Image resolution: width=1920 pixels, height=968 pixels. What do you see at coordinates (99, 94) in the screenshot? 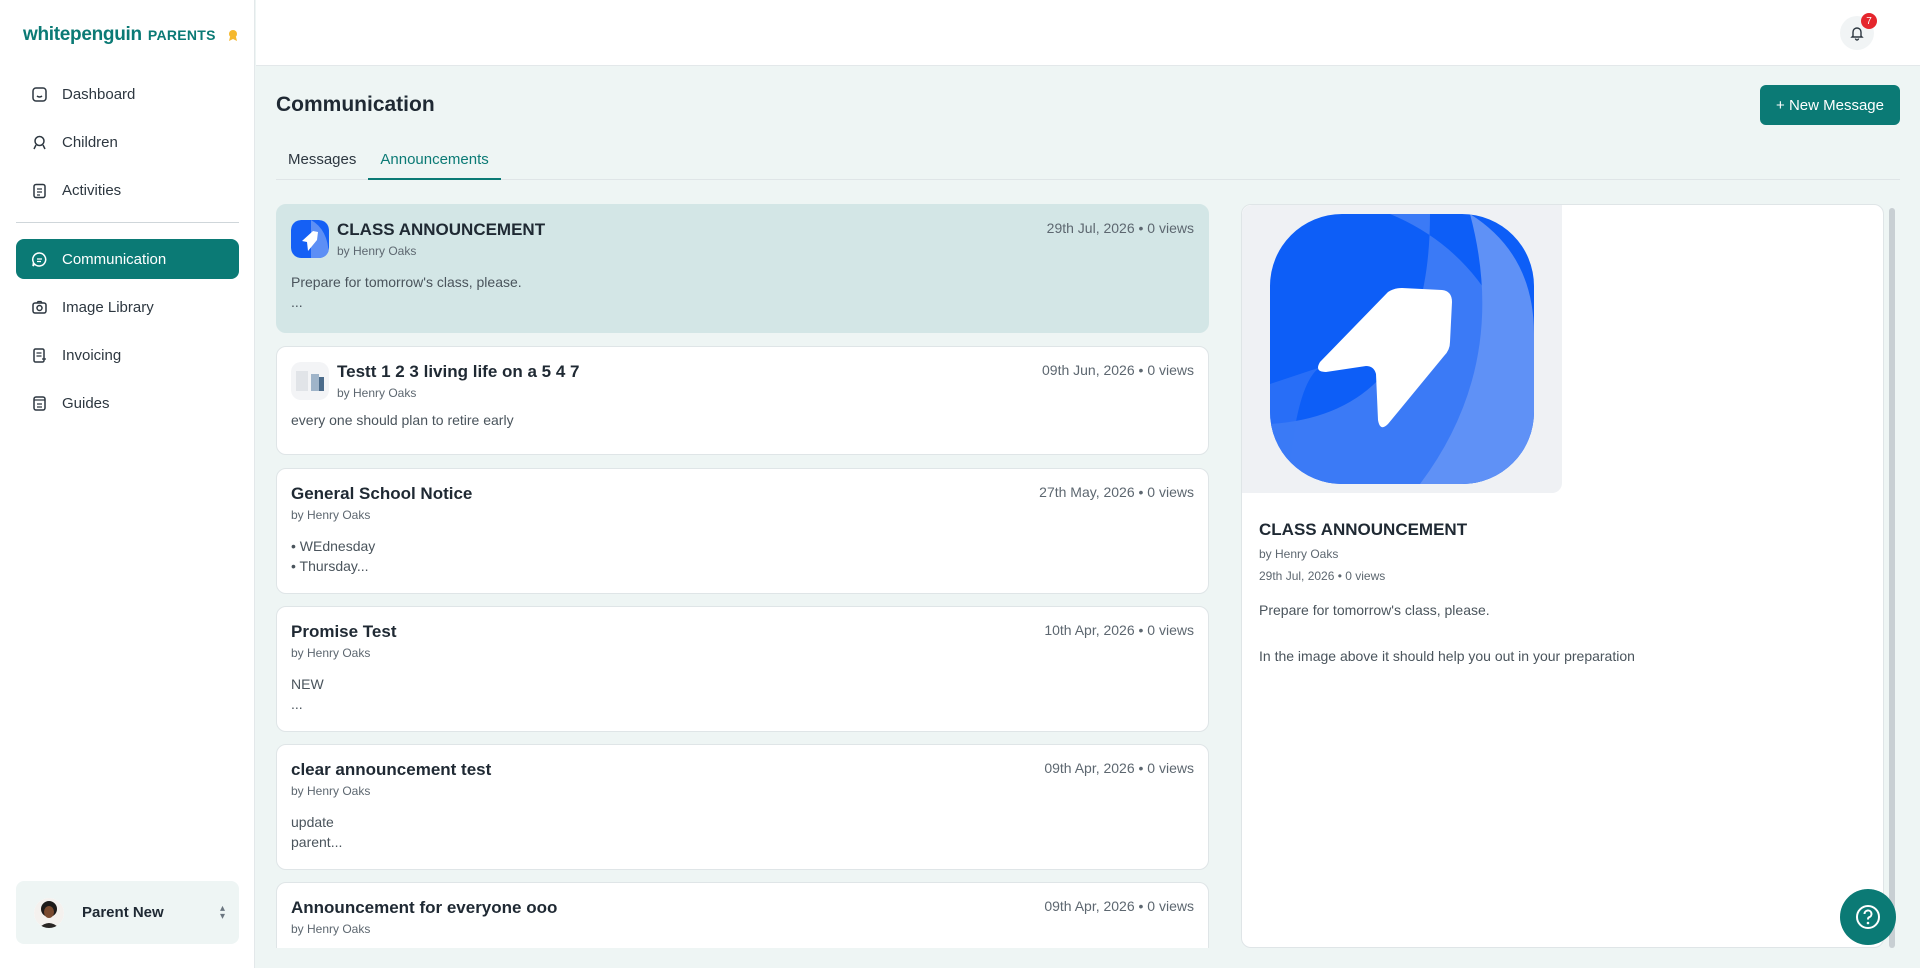
I see `sidebar-item-label: Dashboard` at bounding box center [99, 94].